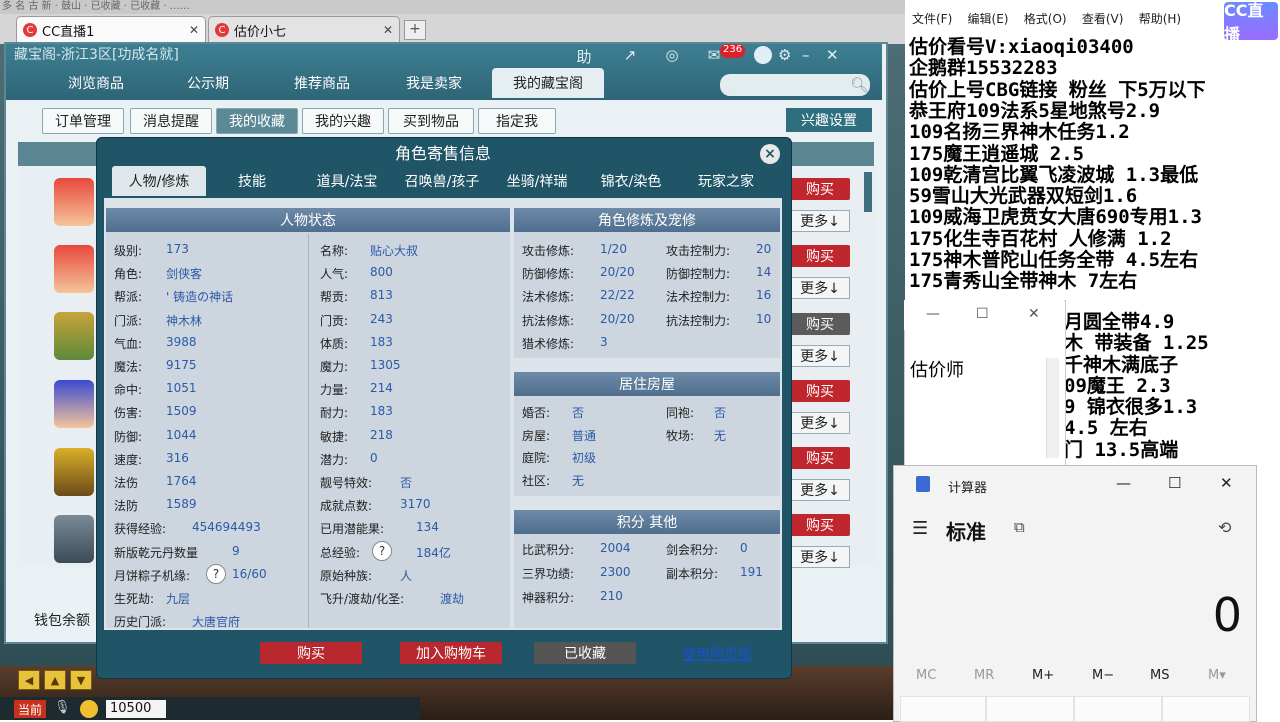 This screenshot has width=1280, height=722. What do you see at coordinates (171, 121) in the screenshot?
I see `subtab-messages: 消息提醒` at bounding box center [171, 121].